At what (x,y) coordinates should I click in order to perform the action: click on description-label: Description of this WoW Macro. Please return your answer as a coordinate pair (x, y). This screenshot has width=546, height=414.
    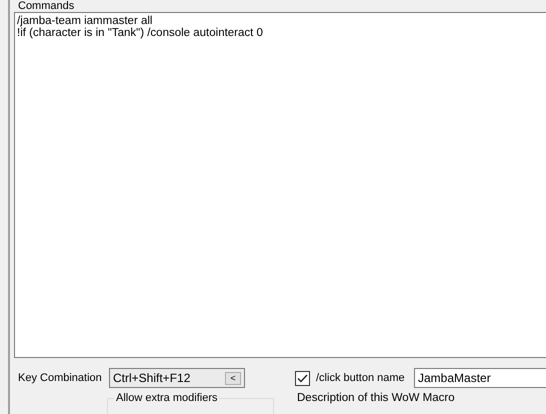
    Looking at the image, I should click on (376, 398).